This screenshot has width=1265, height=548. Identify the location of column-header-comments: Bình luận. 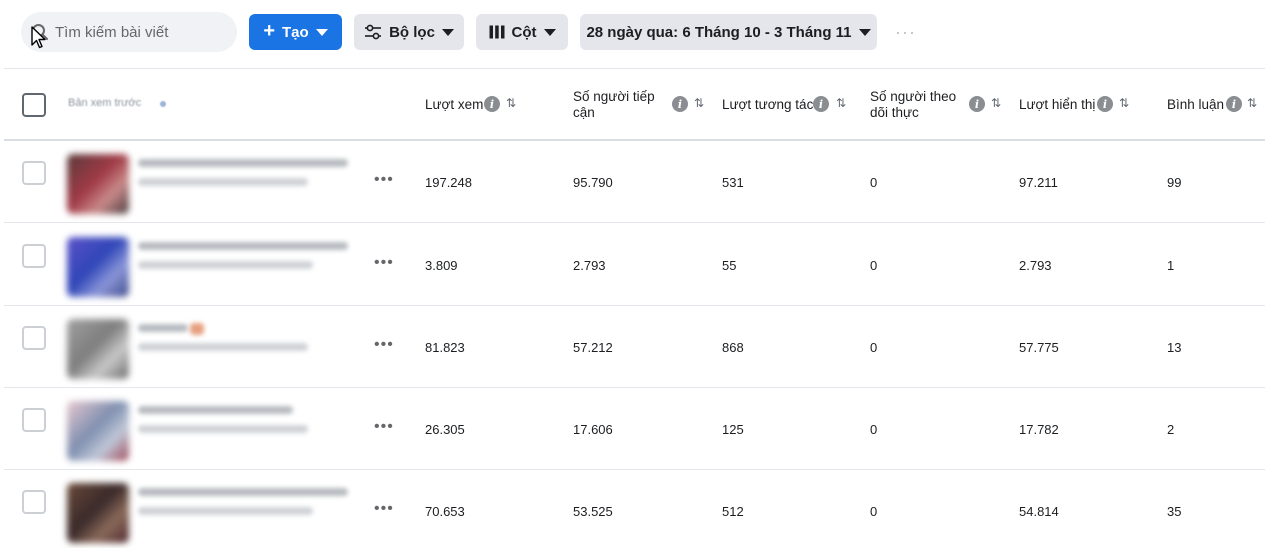
(1212, 105).